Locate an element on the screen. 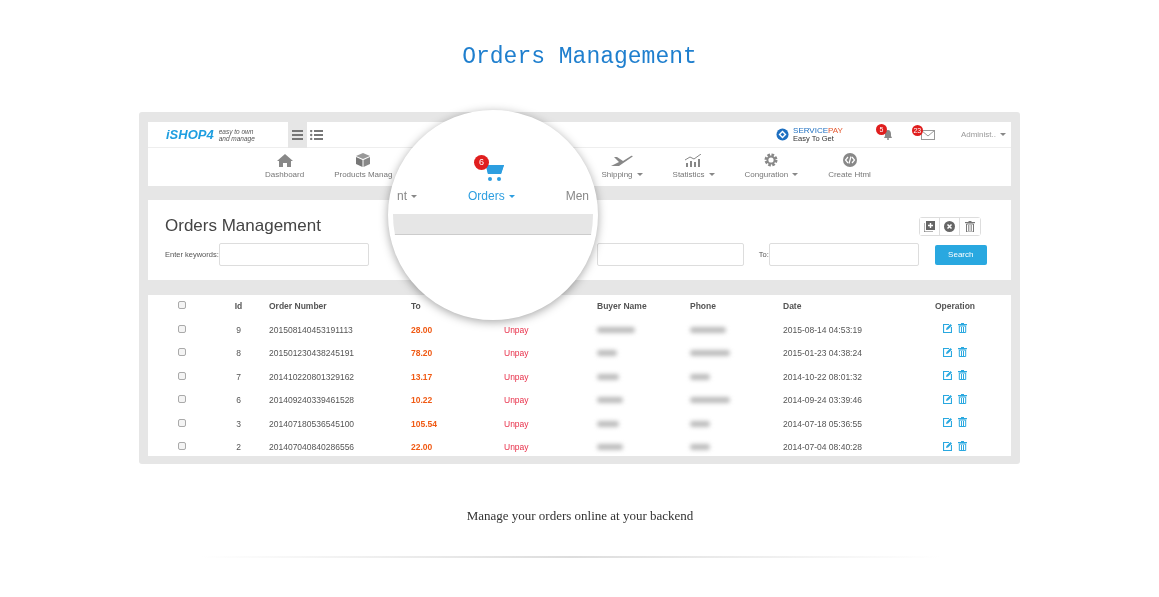 This screenshot has height=597, width=1159. table-cell: 7 is located at coordinates (238, 376).